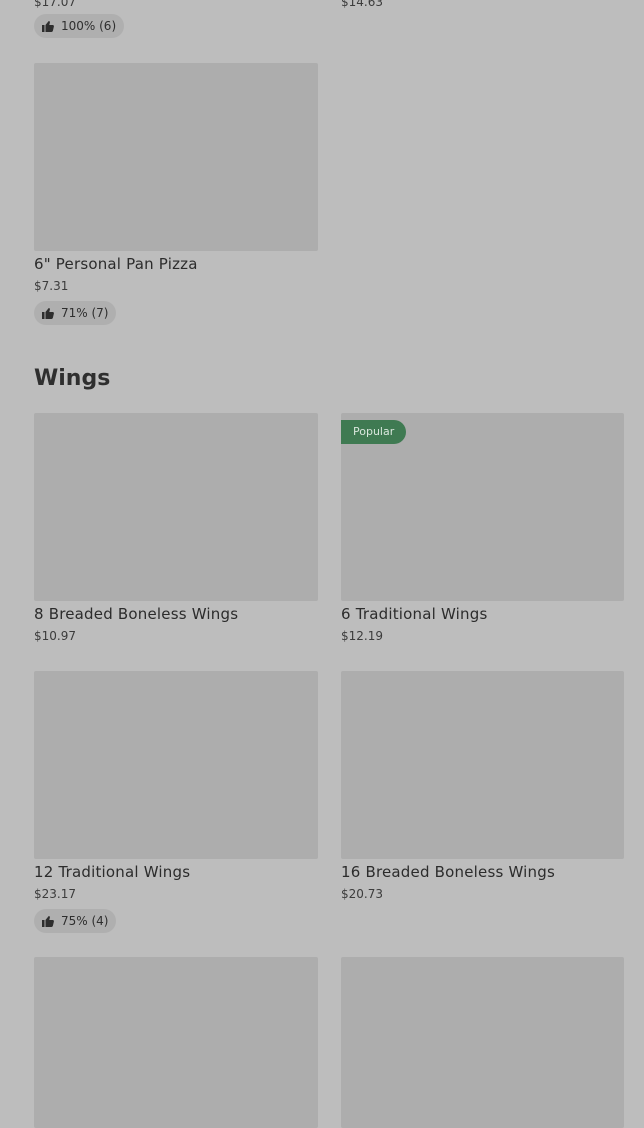  I want to click on item-name: 12 Traditional Wings, so click(112, 872).